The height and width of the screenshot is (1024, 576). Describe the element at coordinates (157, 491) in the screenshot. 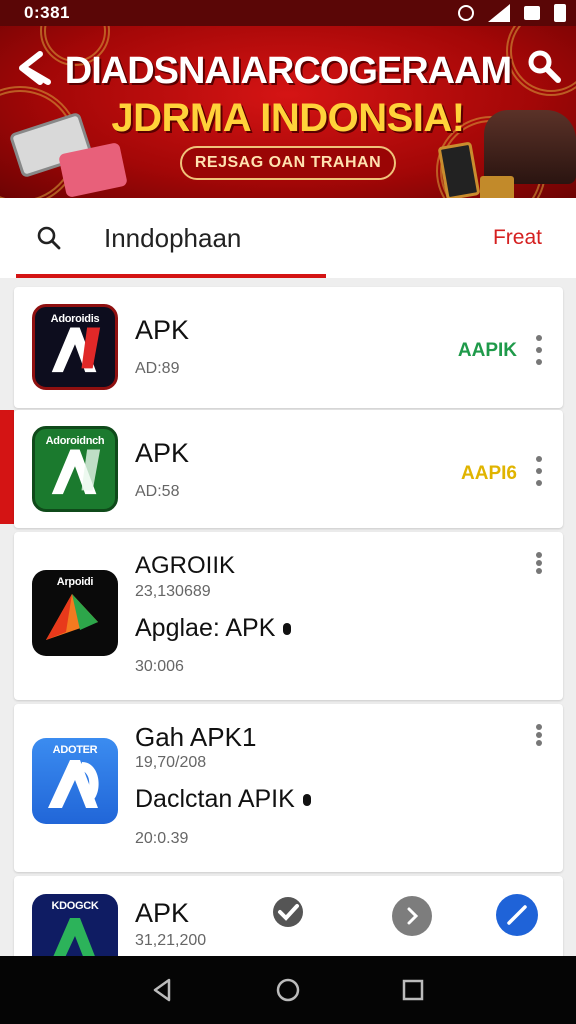

I see `app-meta: AD:58` at that location.